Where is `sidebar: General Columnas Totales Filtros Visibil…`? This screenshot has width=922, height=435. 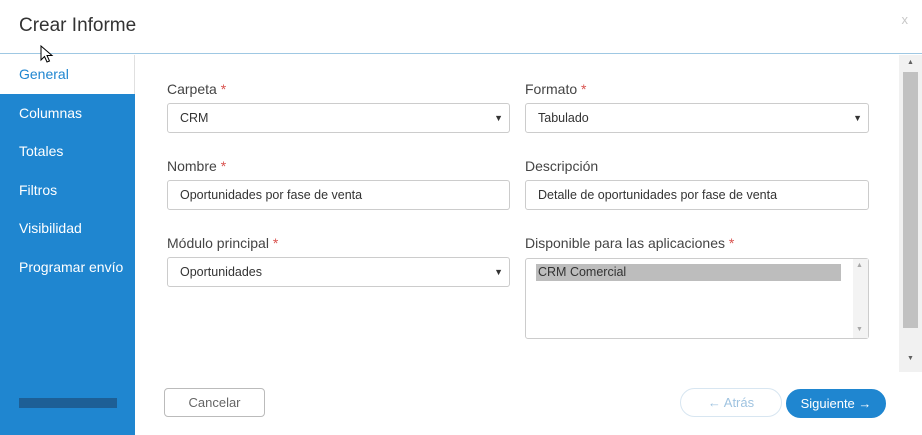
sidebar: General Columnas Totales Filtros Visibil… is located at coordinates (67, 245).